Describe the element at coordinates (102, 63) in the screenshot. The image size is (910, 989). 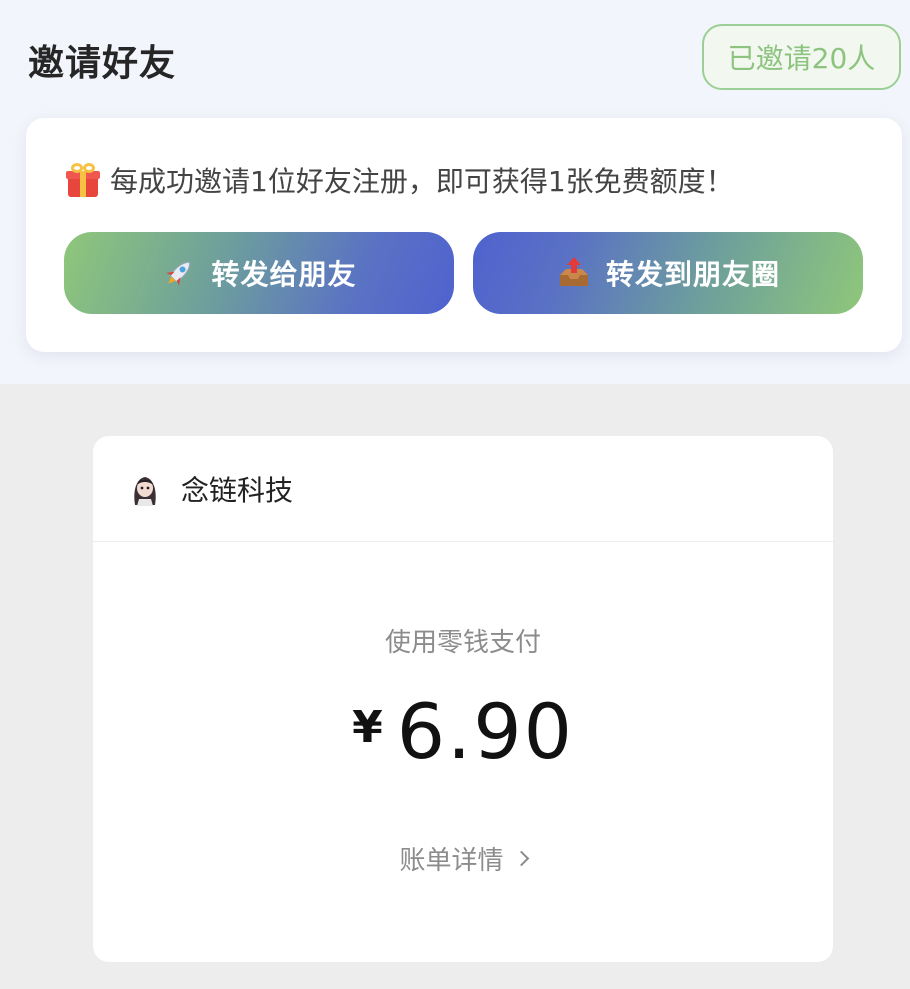
I see `invite-title: 邀请好友` at that location.